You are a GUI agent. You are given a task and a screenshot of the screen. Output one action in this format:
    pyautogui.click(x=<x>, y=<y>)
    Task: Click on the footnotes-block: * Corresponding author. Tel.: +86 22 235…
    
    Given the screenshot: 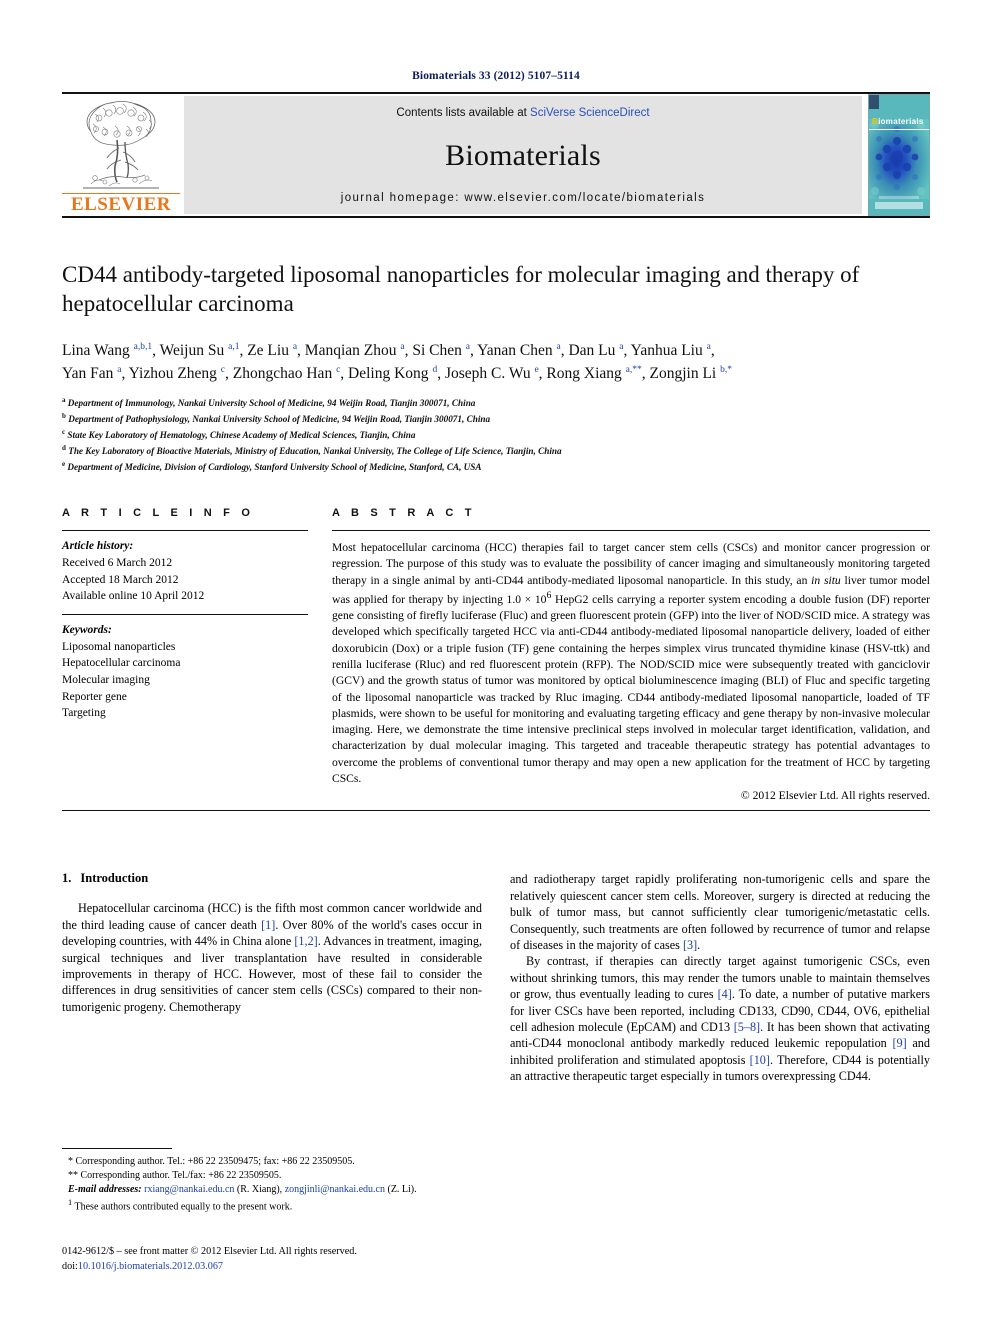 What is the action you would take?
    pyautogui.click(x=277, y=1181)
    